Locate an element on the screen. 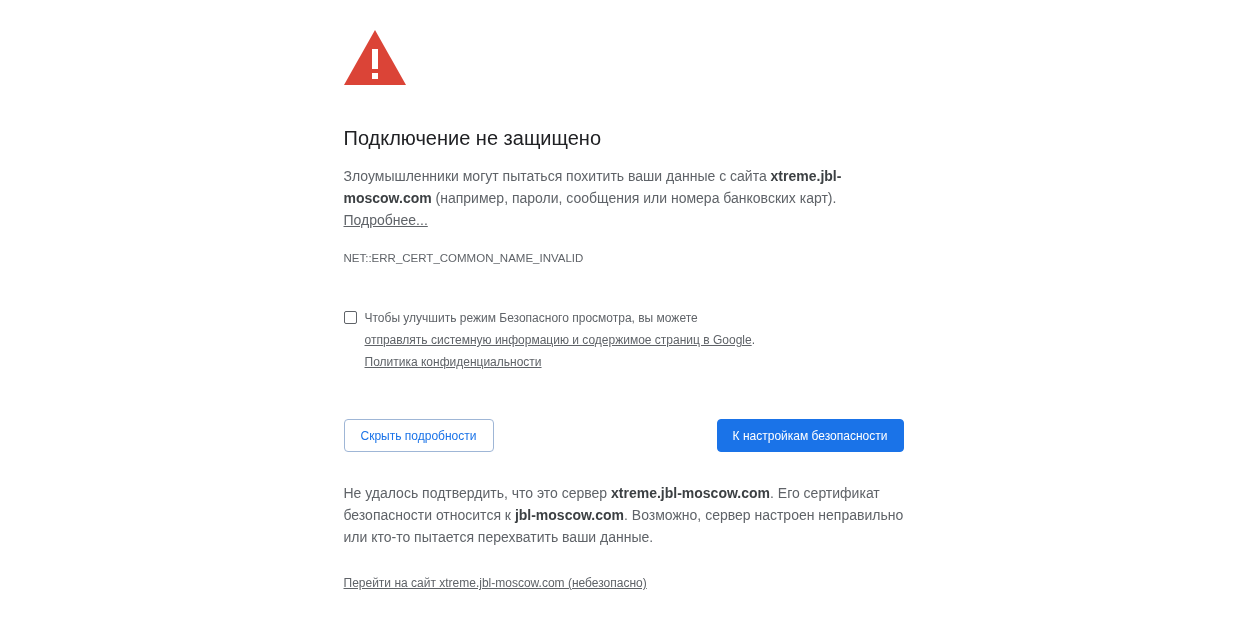 This screenshot has height=636, width=1247. privacy-policy-link: Политика конфиденциальности is located at coordinates (453, 362).